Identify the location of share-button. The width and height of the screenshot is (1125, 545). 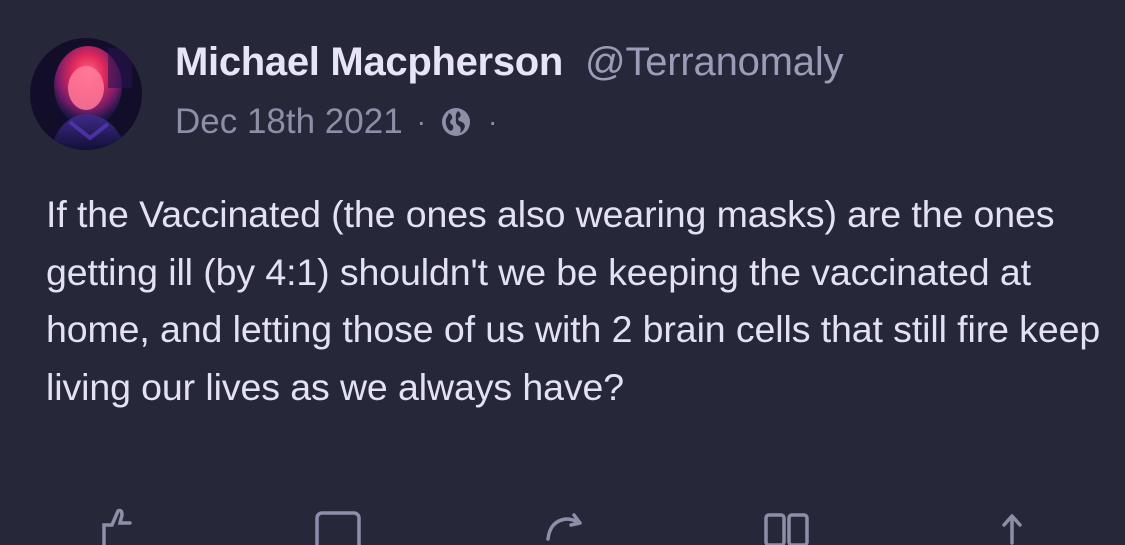
(1013, 525).